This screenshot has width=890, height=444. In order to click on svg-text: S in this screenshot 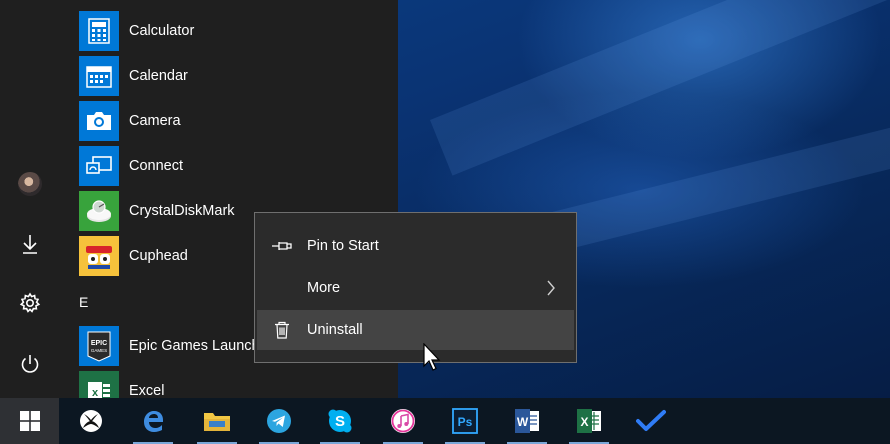, I will do `click(340, 421)`.